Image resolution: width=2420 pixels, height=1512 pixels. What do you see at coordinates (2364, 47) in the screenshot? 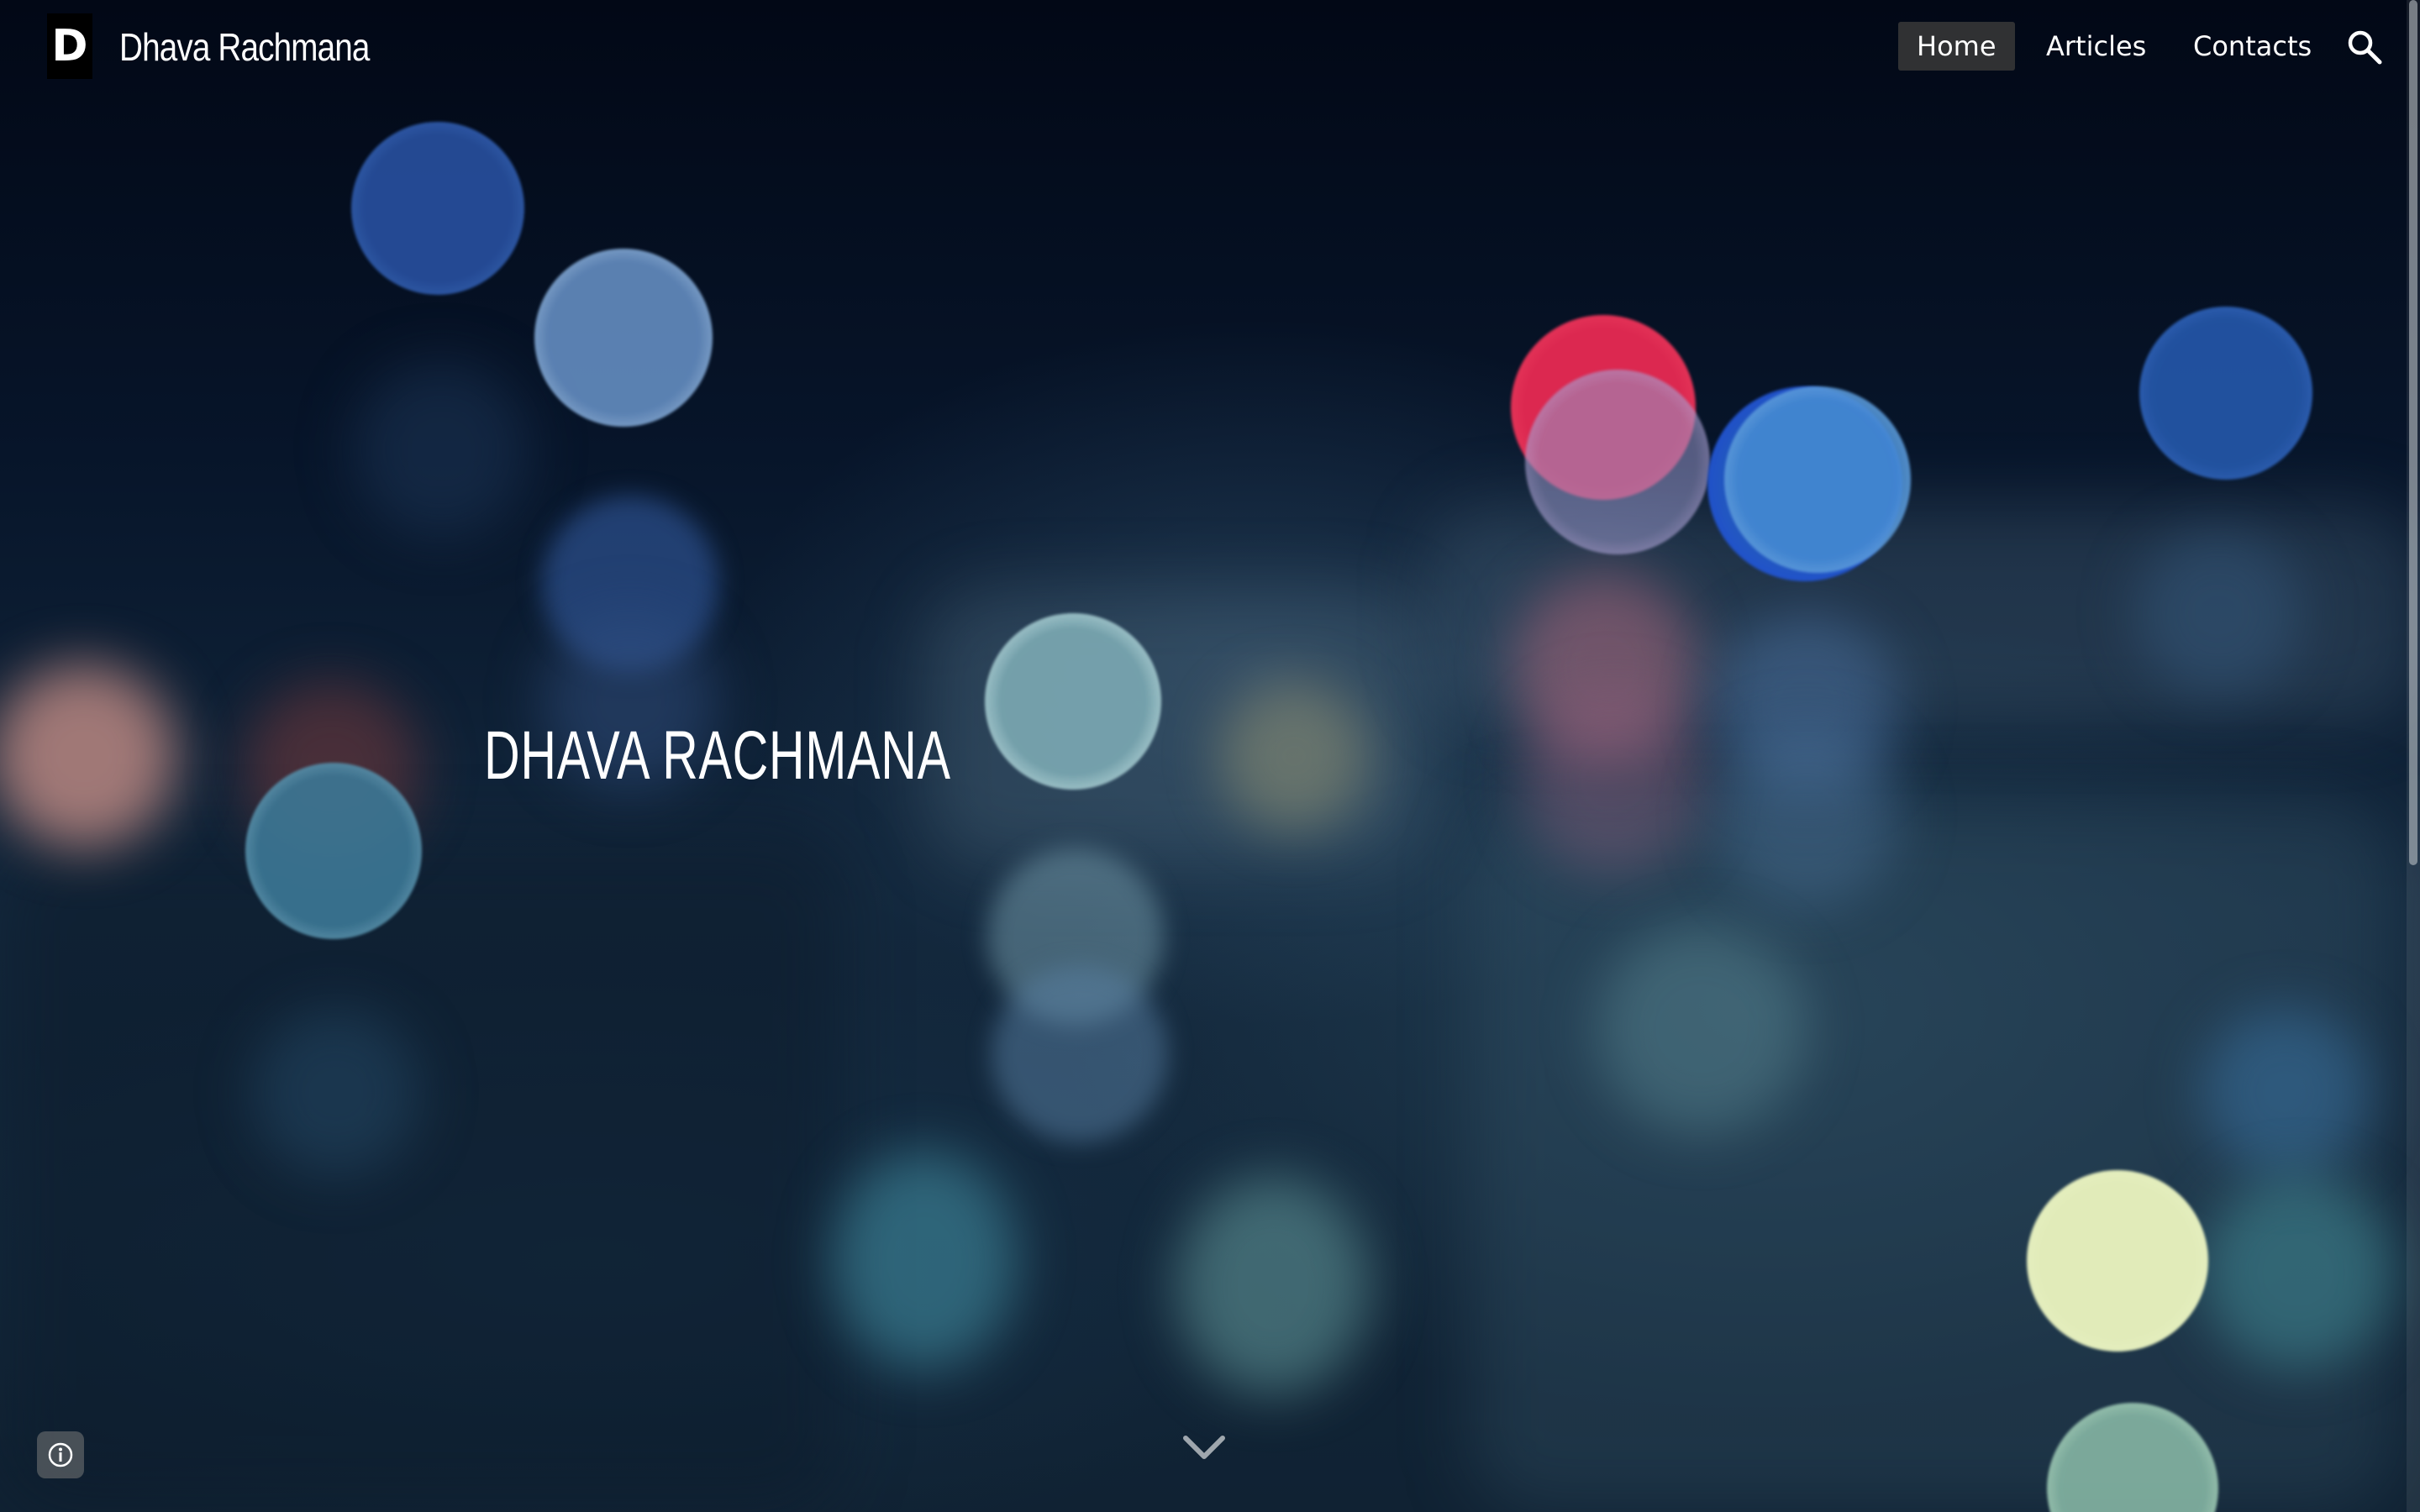
I see `search-icon` at bounding box center [2364, 47].